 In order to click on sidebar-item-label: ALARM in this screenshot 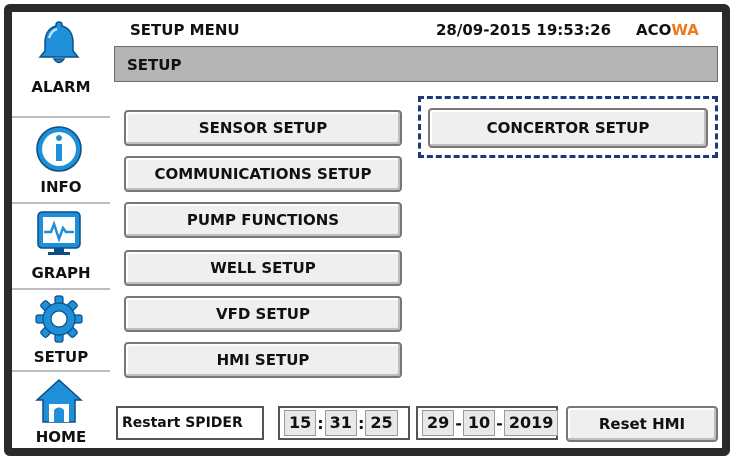, I will do `click(61, 87)`.